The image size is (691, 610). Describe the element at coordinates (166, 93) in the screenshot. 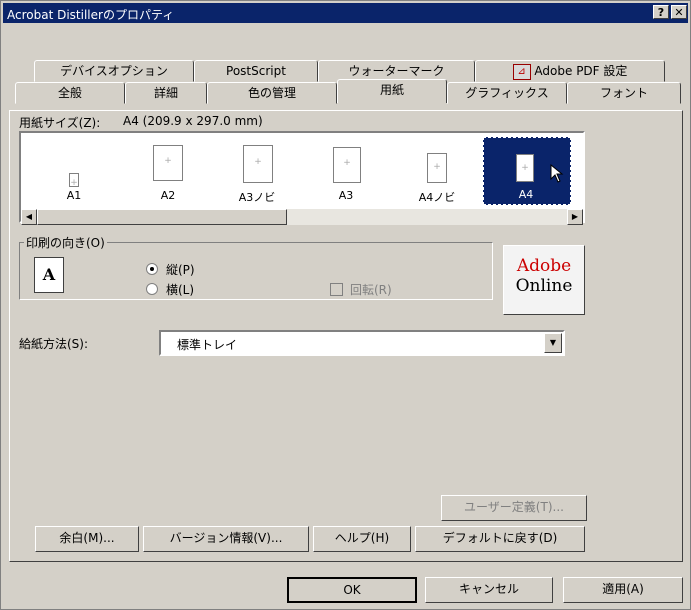

I see `tab-details: 詳細` at that location.